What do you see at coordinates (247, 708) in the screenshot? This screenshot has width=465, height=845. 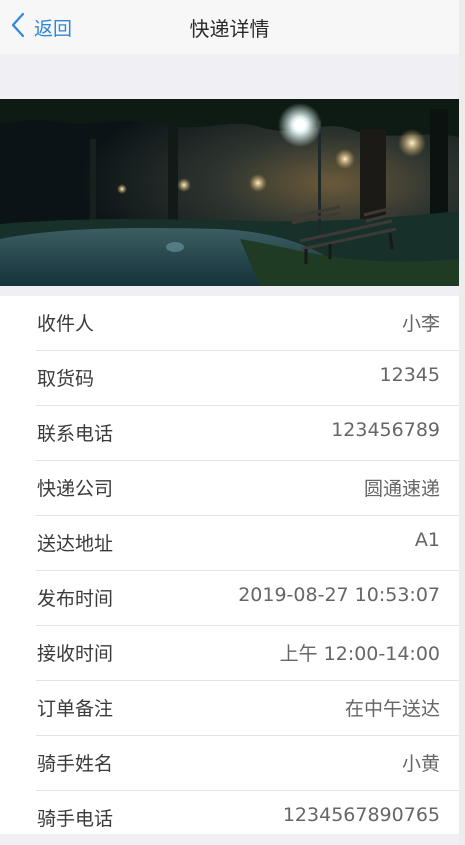 I see `detail-row-order-note: 订单备注 在中午送达` at bounding box center [247, 708].